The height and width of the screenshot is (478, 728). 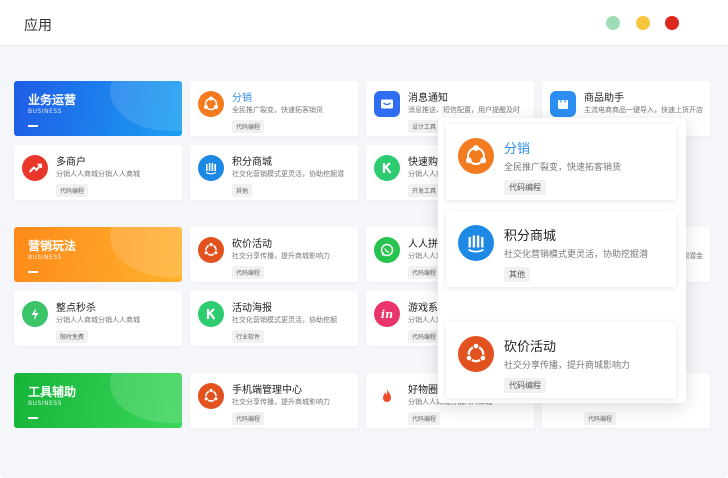 What do you see at coordinates (98, 254) in the screenshot?
I see `banner-marketing: 营销玩法 BUSINESS` at bounding box center [98, 254].